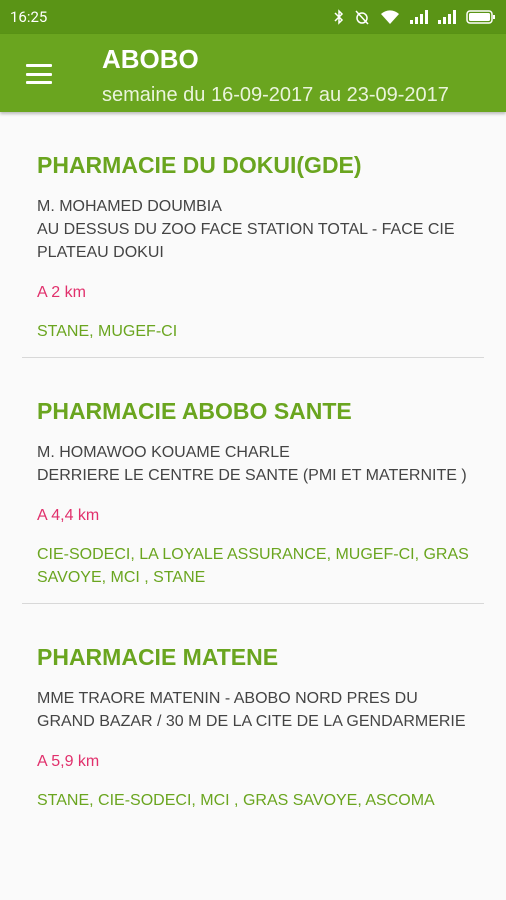 The image size is (506, 900). I want to click on pharmacy-owner: M. HOMAWOO KOUAME CHARLE, so click(163, 452).